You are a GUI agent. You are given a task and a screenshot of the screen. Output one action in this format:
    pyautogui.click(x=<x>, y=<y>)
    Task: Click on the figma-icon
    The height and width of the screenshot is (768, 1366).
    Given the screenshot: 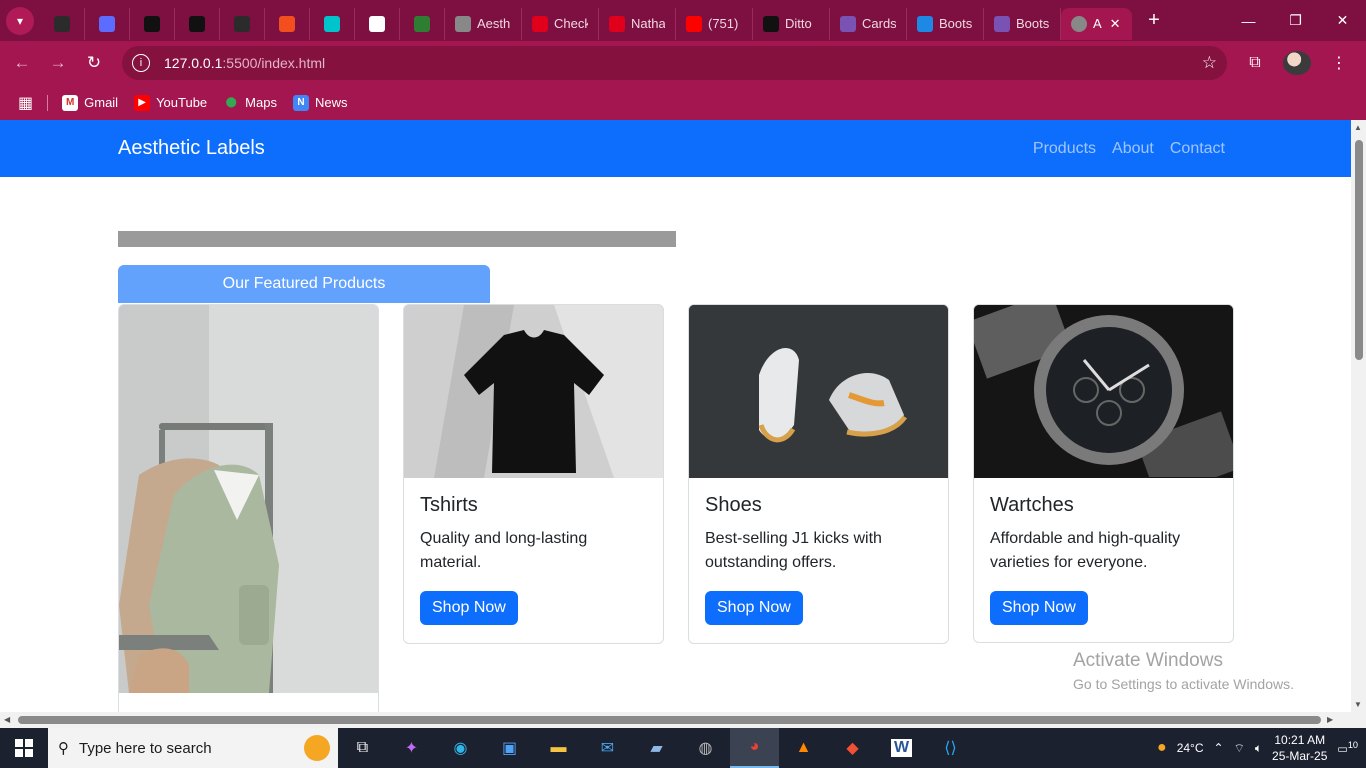 What is the action you would take?
    pyautogui.click(x=287, y=23)
    